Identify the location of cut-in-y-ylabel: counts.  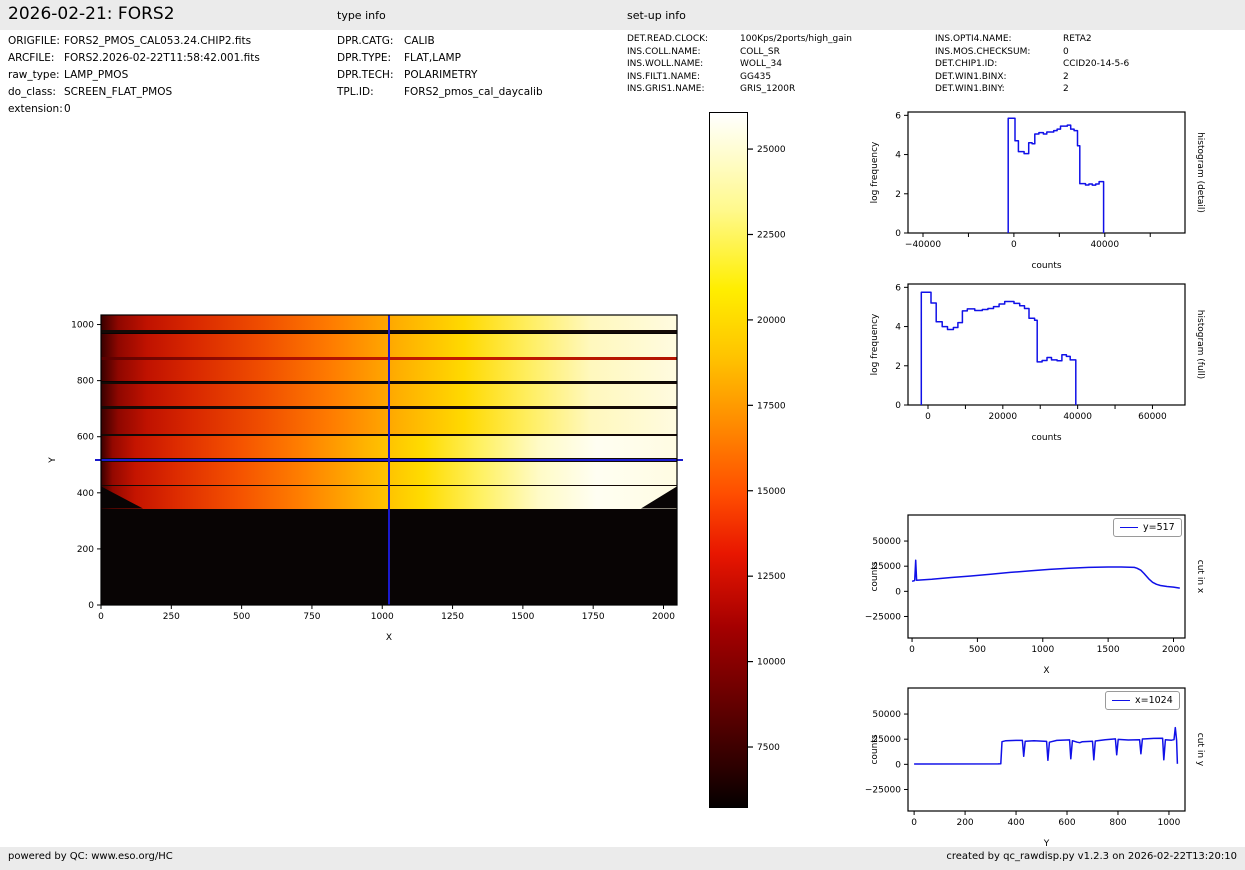
(875, 749).